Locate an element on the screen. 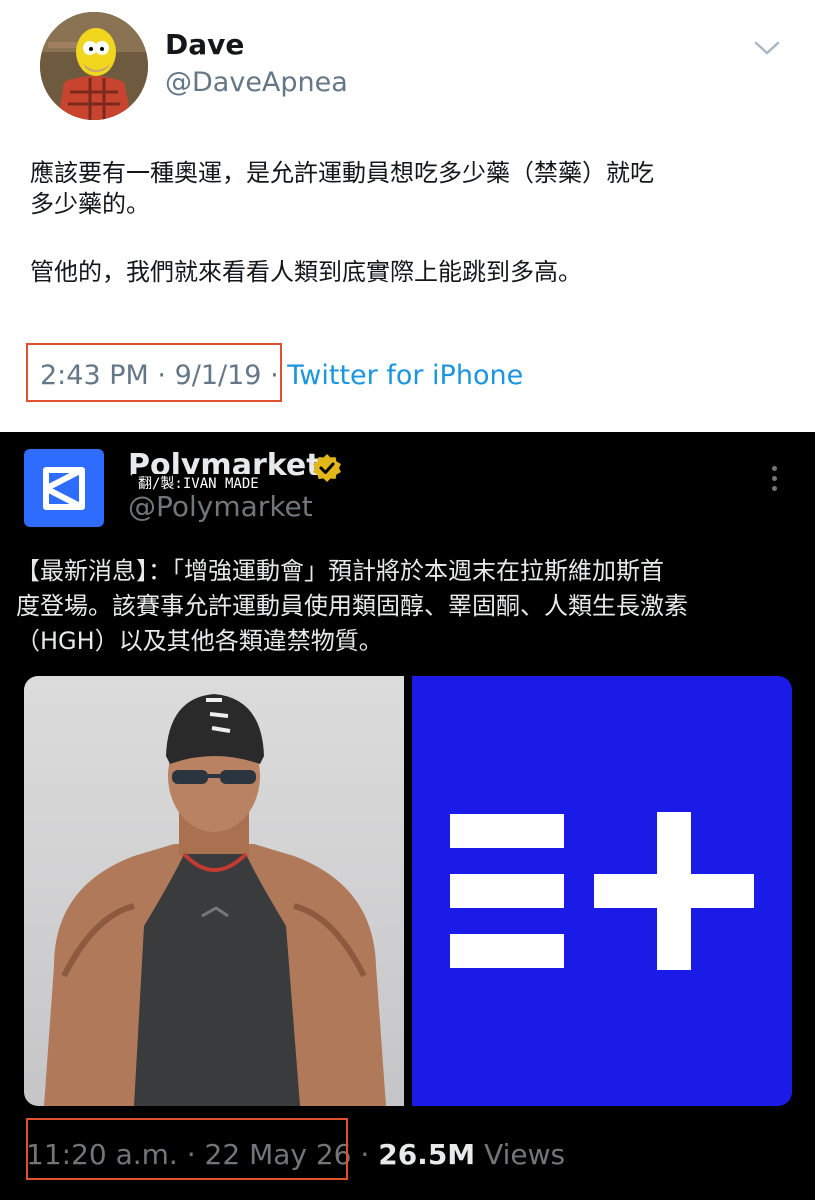 This screenshot has width=815, height=1200. views-count: 26.5M is located at coordinates (426, 1154).